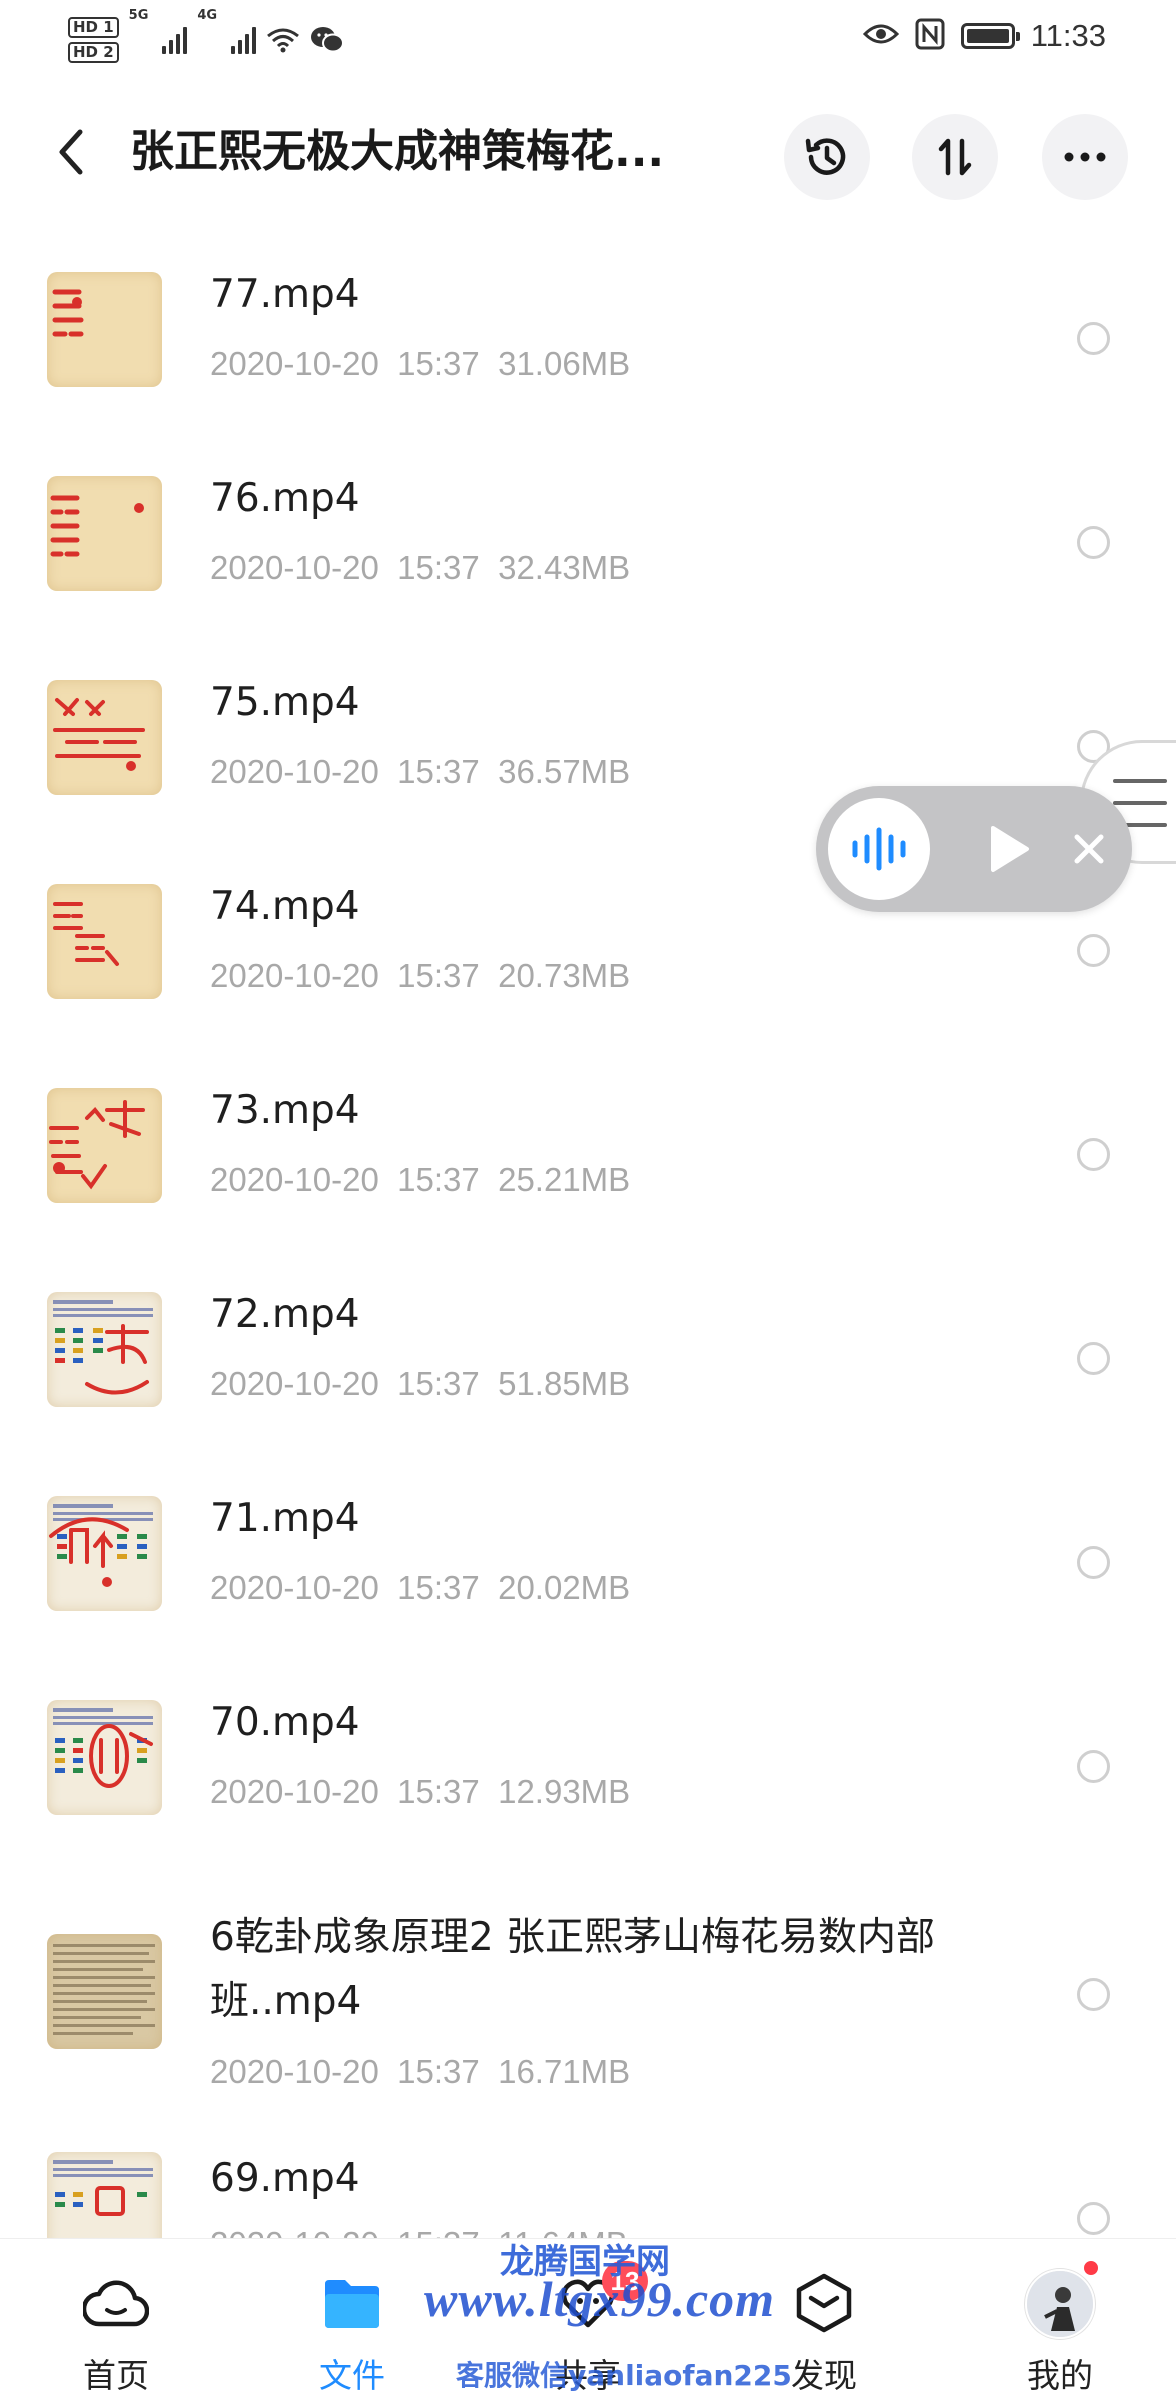 The image size is (1176, 2400). Describe the element at coordinates (990, 36) in the screenshot. I see `battery-icon` at that location.